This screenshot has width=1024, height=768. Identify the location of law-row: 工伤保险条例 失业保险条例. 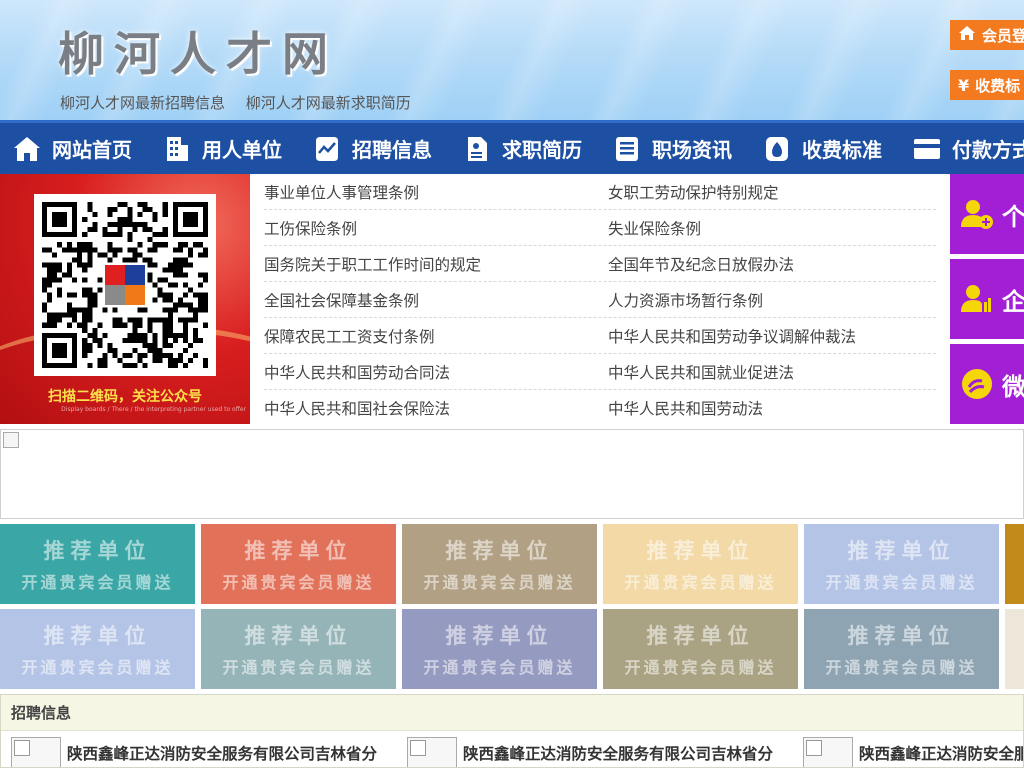
(600, 228).